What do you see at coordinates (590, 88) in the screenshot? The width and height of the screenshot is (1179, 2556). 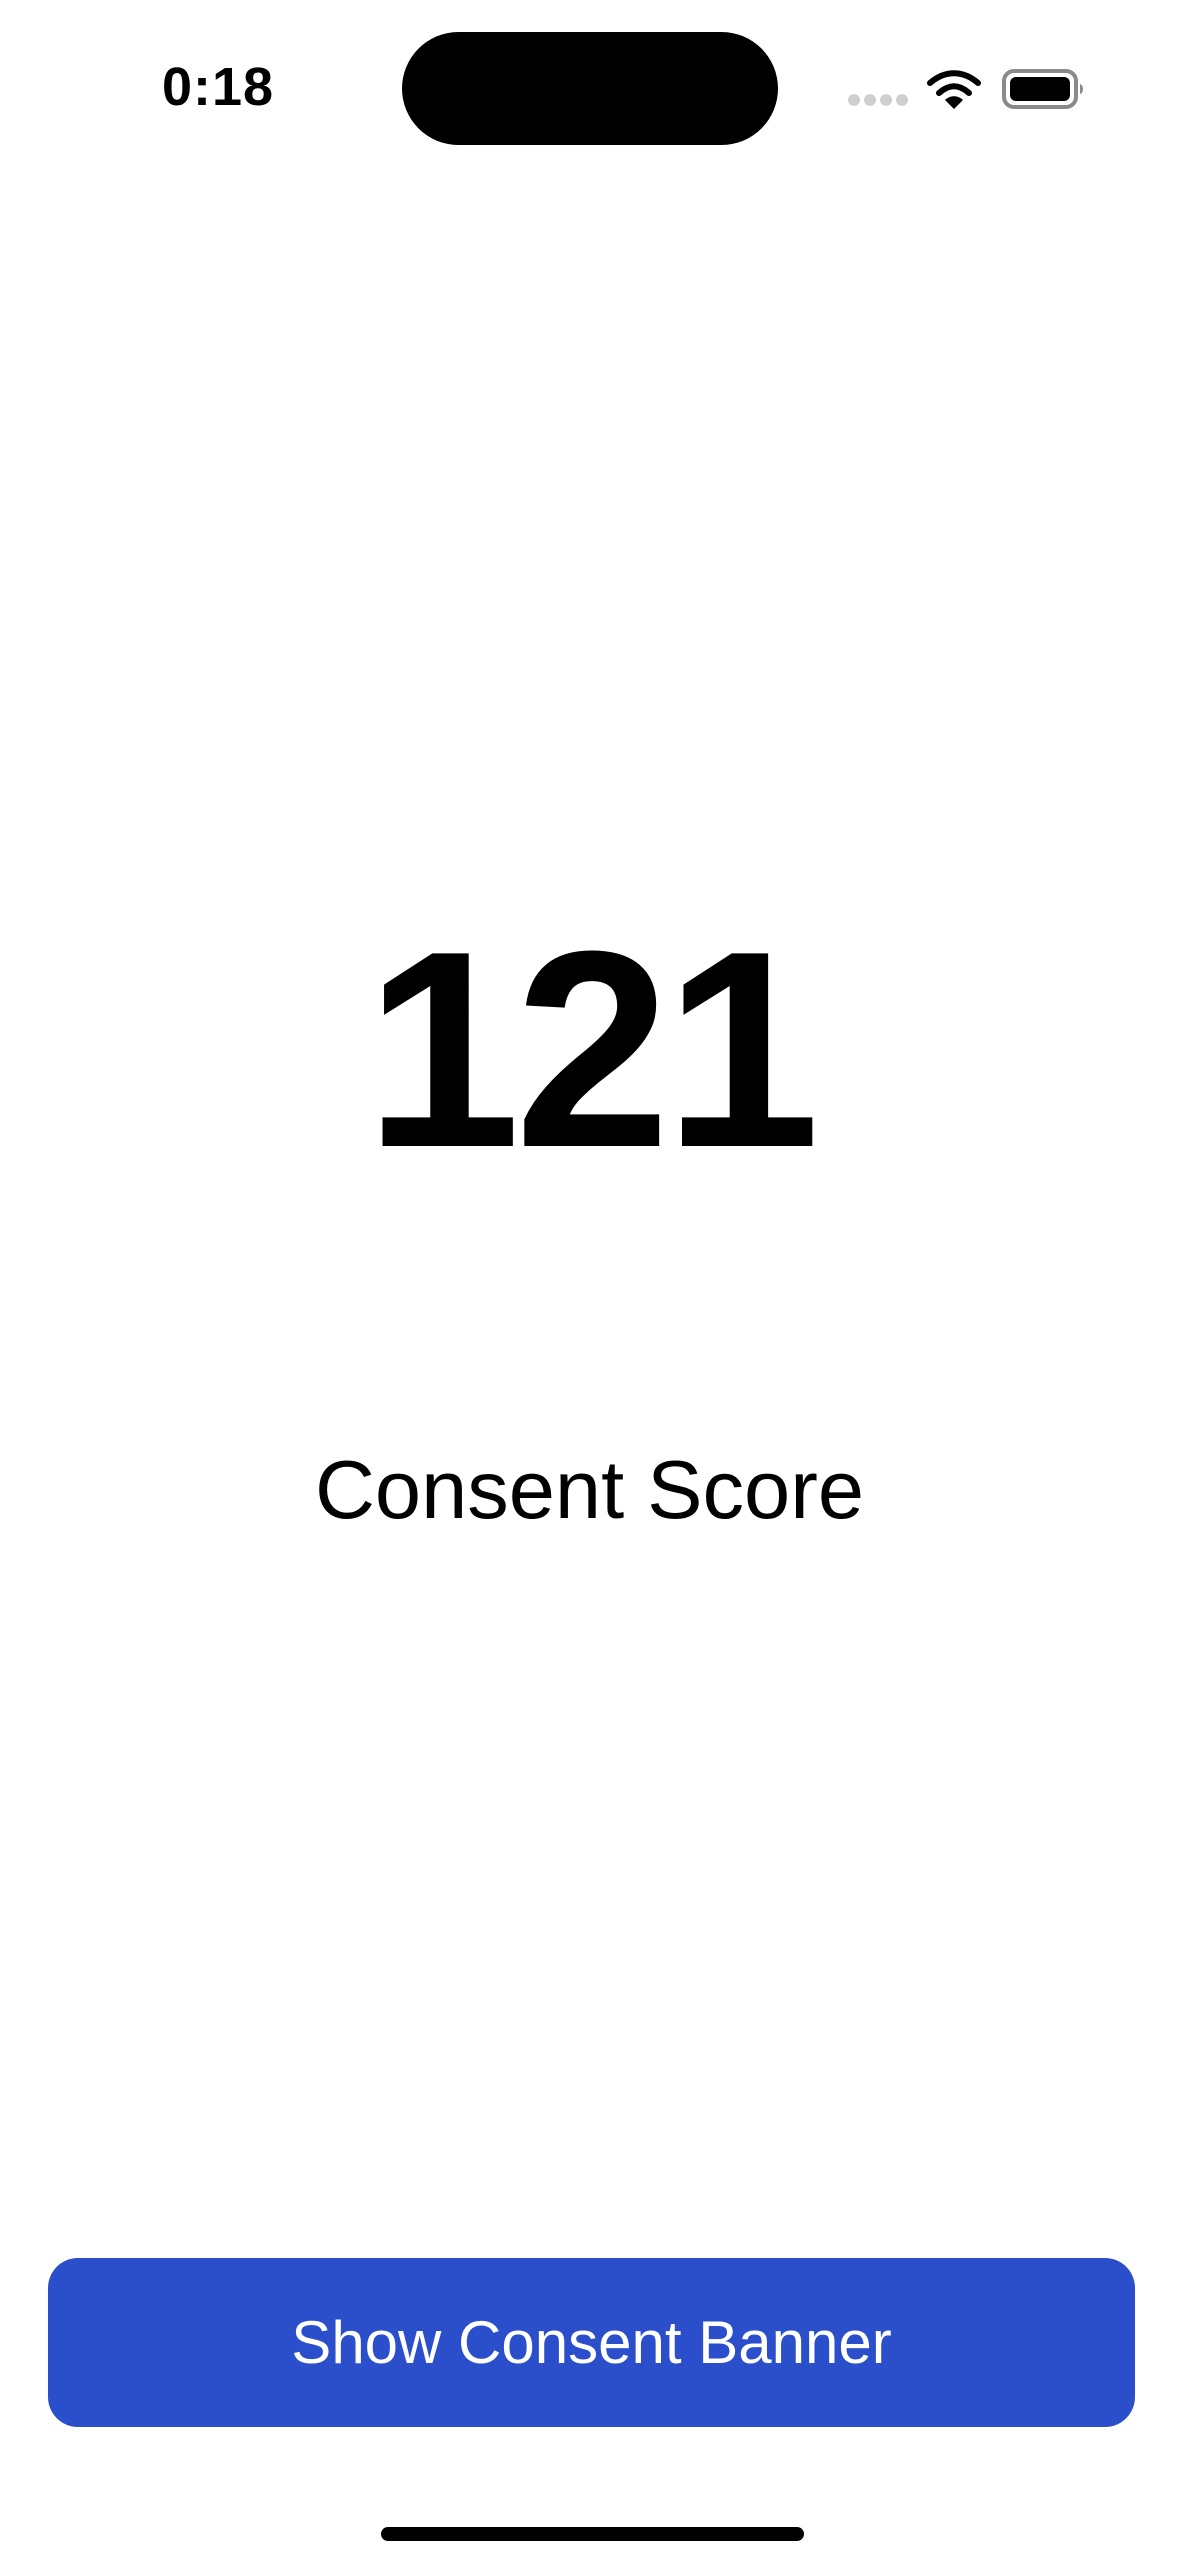 I see `dynamic-island` at bounding box center [590, 88].